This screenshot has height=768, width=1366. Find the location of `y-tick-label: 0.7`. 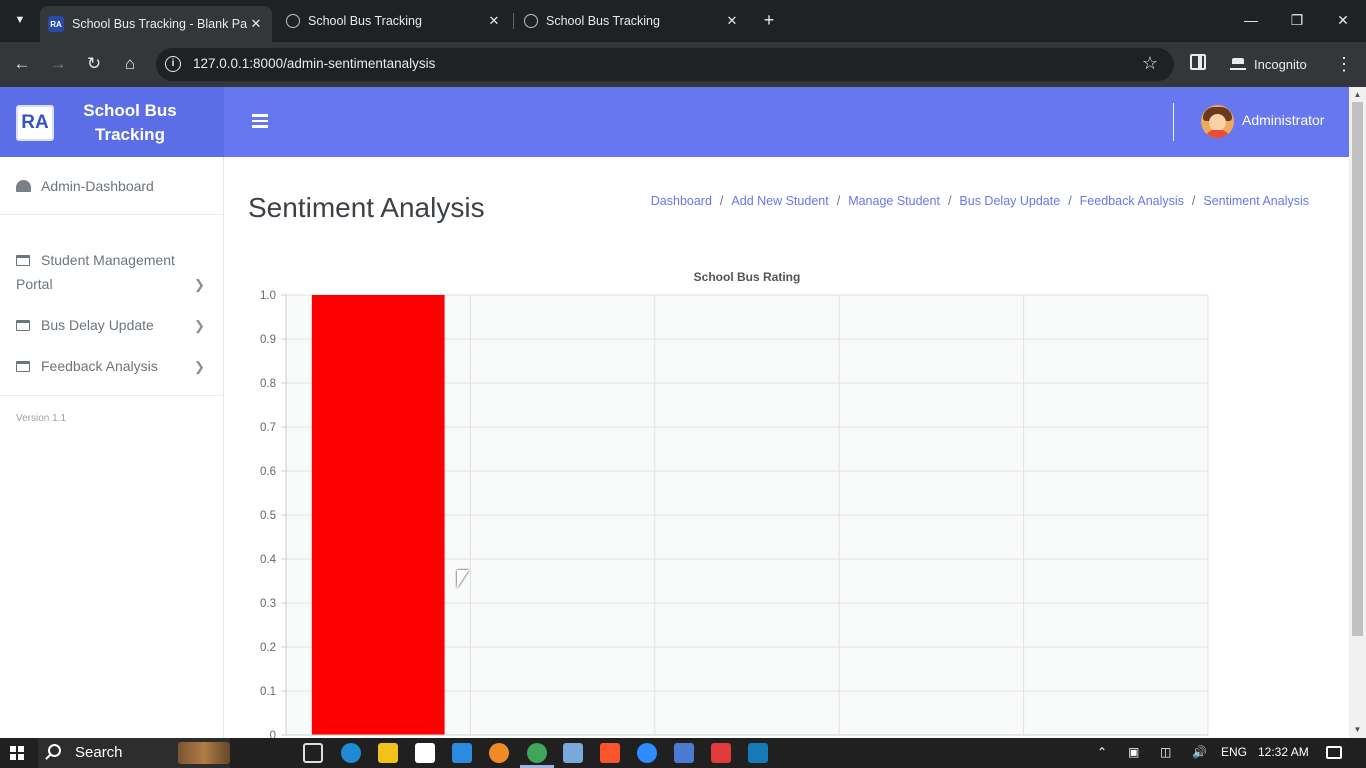

y-tick-label: 0.7 is located at coordinates (268, 428).